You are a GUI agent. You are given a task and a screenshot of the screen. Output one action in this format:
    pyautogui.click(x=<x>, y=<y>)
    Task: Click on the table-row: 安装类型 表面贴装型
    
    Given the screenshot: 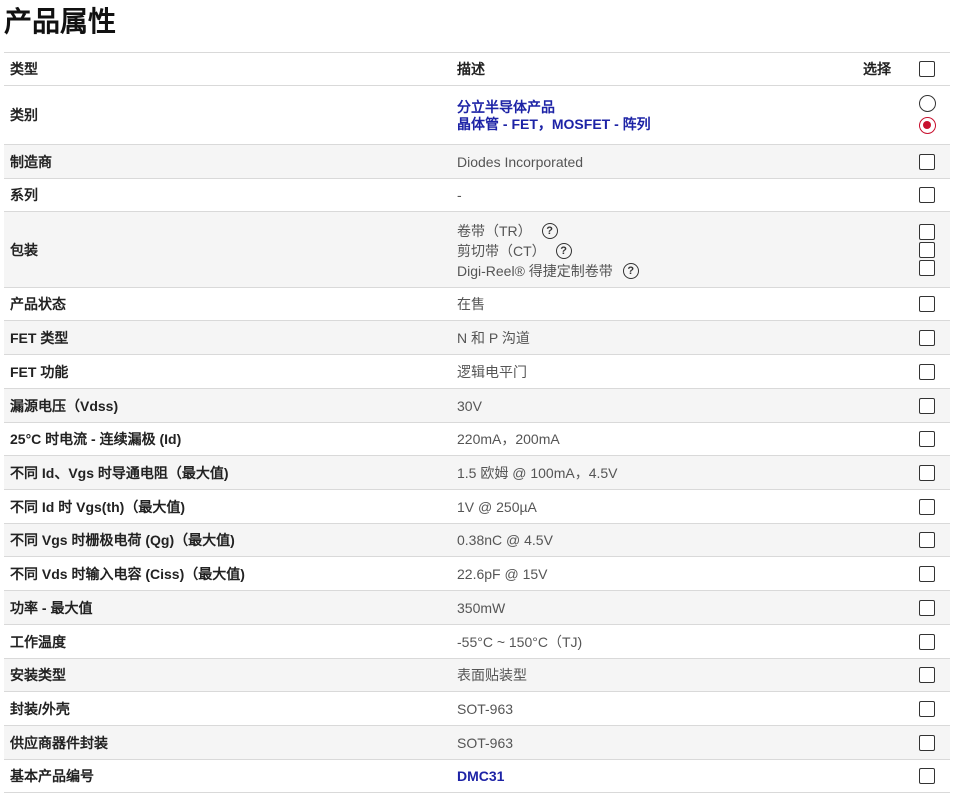 What is the action you would take?
    pyautogui.click(x=477, y=674)
    